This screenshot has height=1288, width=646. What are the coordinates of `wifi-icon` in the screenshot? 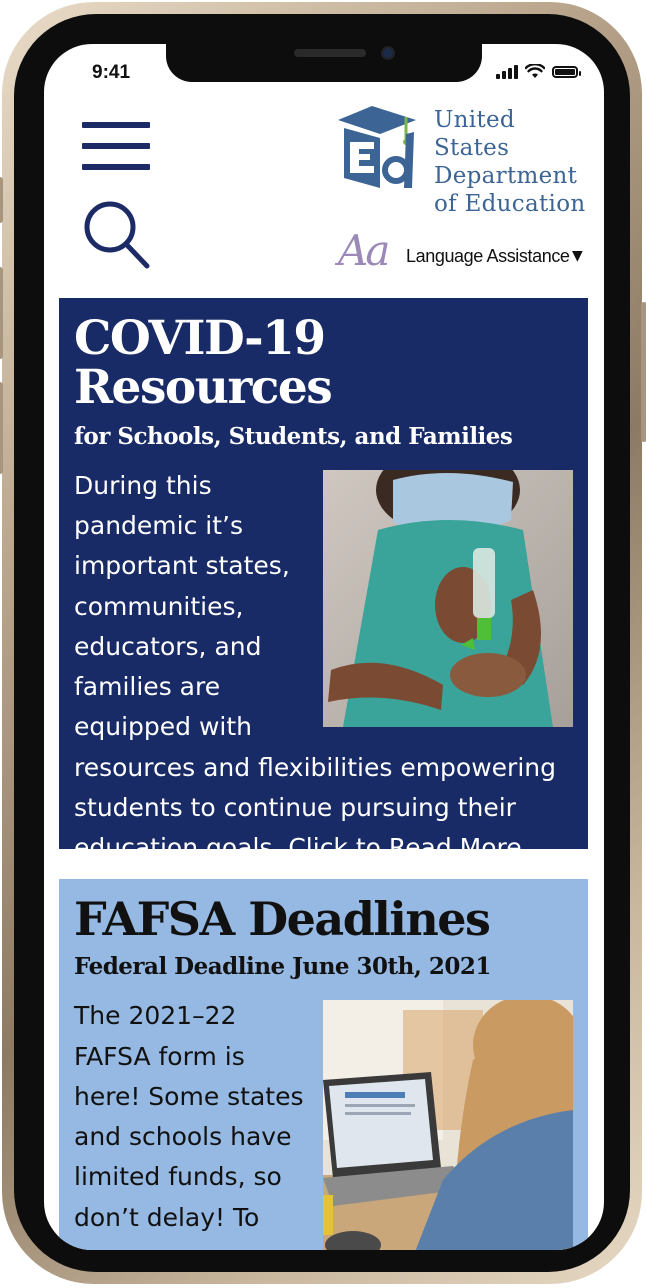 It's located at (535, 71).